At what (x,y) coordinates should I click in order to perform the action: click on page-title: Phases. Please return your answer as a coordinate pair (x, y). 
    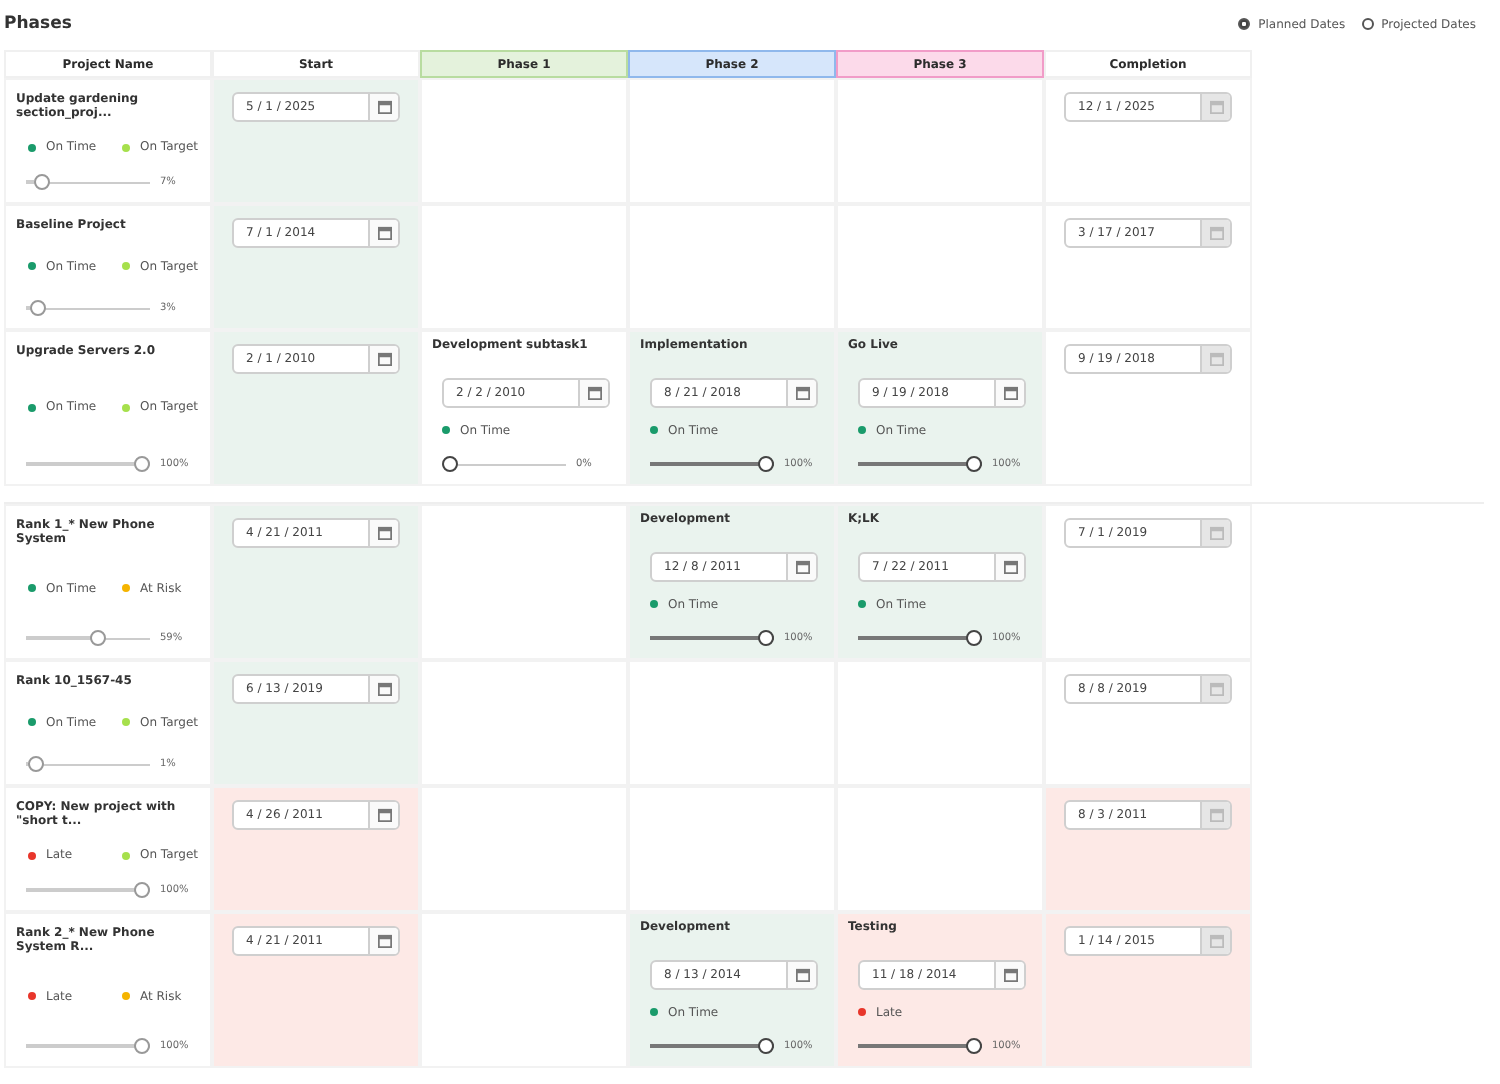
    Looking at the image, I should click on (38, 24).